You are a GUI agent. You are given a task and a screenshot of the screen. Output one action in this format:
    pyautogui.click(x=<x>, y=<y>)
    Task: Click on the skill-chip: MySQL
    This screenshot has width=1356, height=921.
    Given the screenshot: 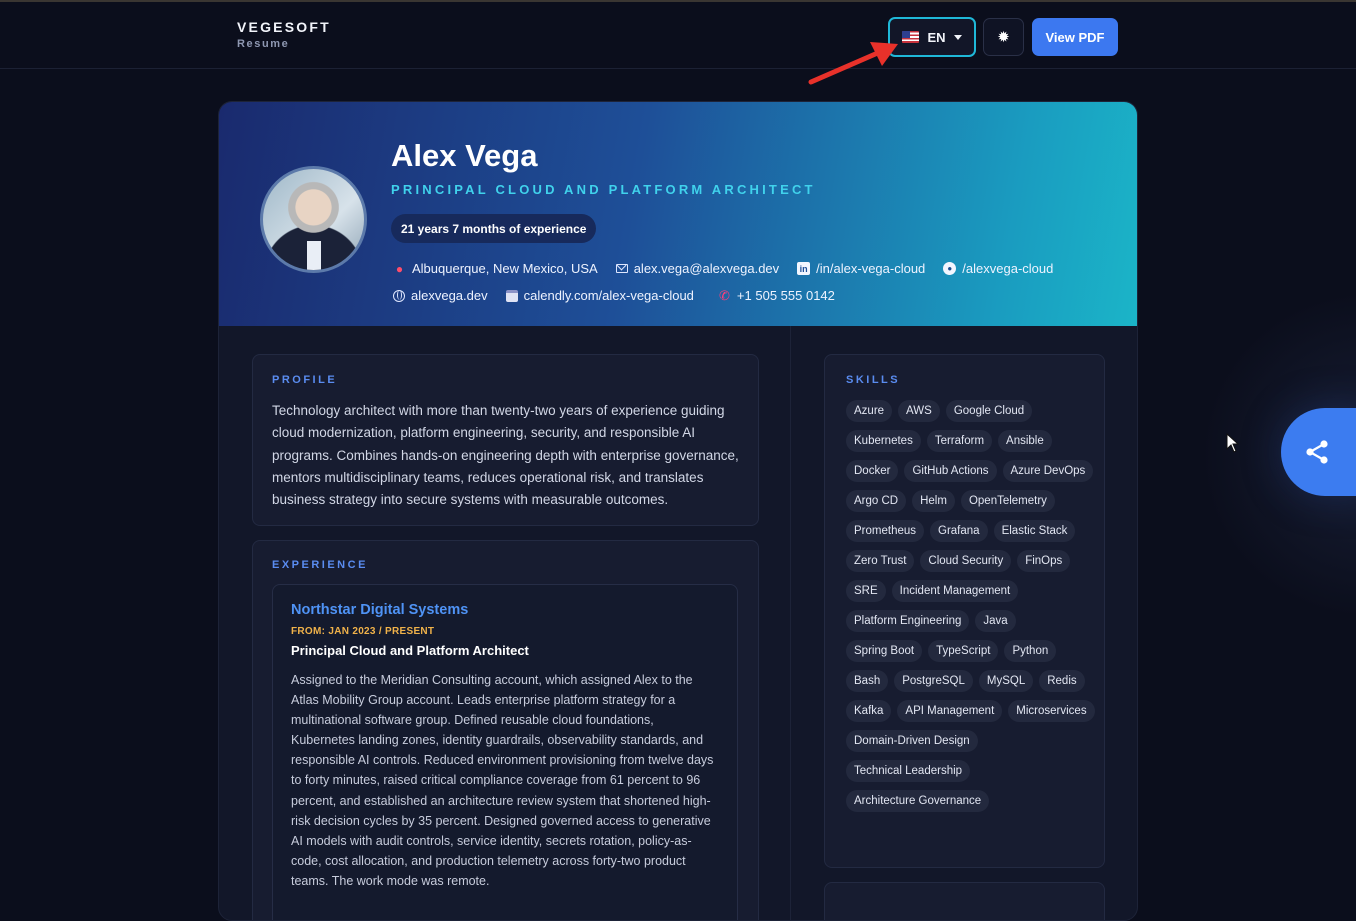 What is the action you would take?
    pyautogui.click(x=1006, y=681)
    